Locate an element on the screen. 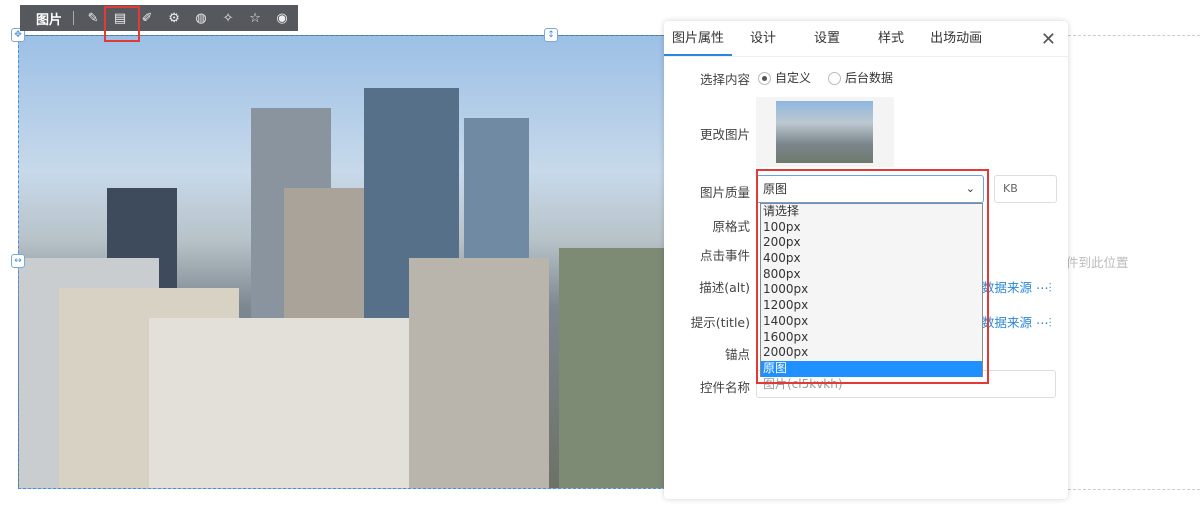 This screenshot has height=524, width=1200. radio-custom: 自定义 is located at coordinates (784, 77).